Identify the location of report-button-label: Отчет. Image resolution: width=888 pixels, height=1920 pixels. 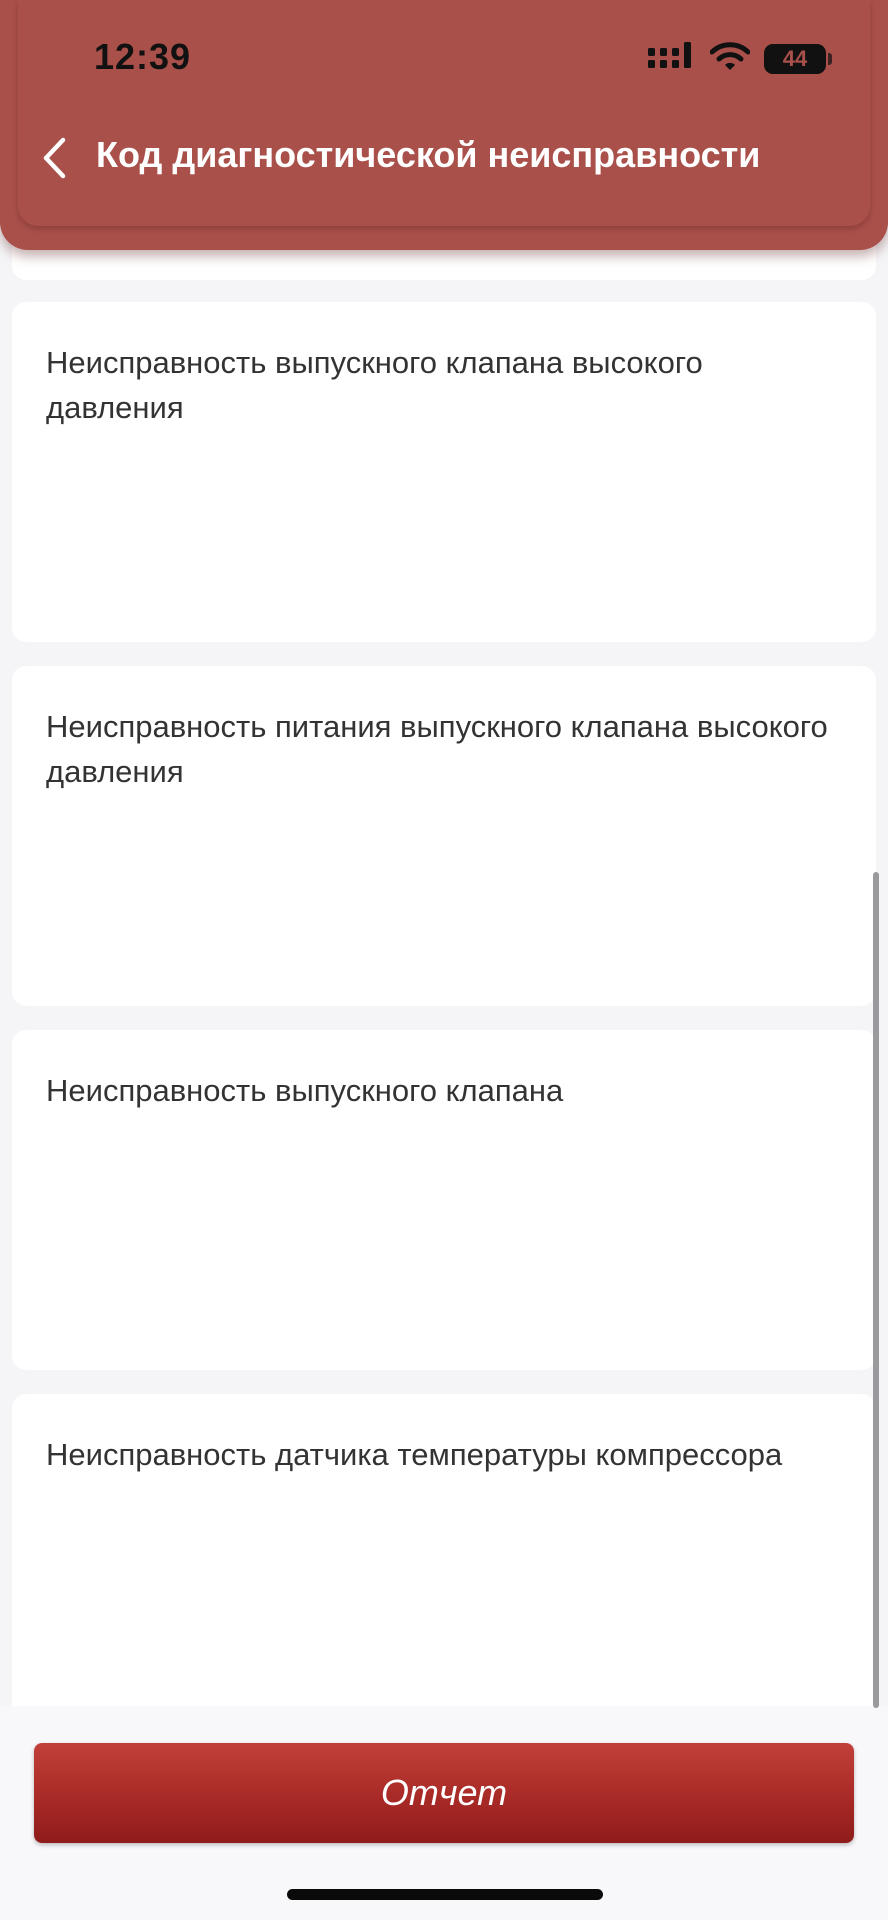
(444, 1792).